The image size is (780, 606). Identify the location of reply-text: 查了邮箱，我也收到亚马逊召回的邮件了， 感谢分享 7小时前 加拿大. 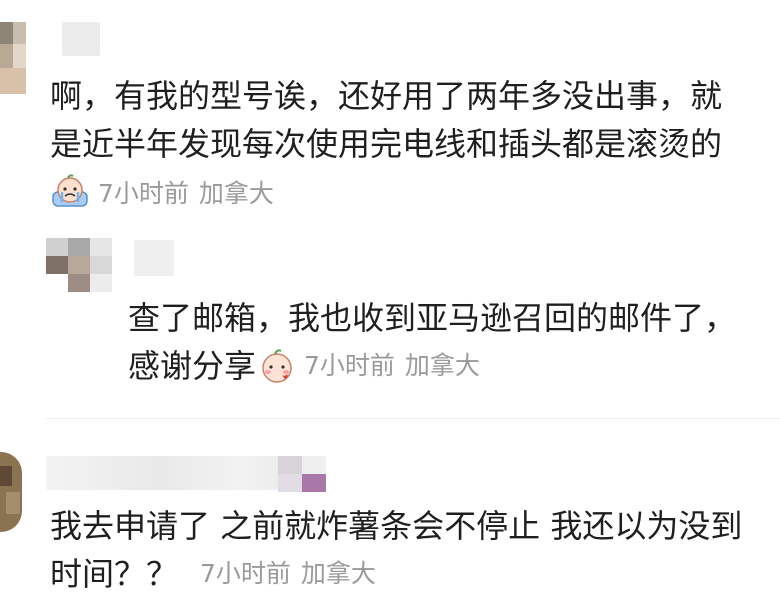
(432, 342).